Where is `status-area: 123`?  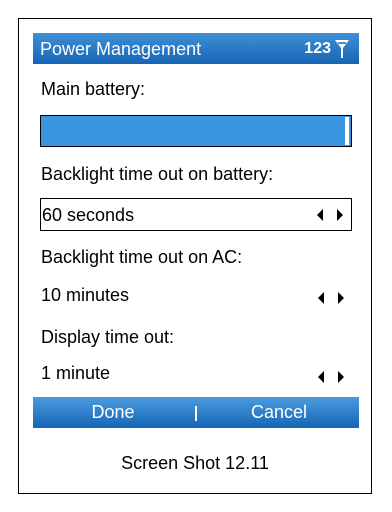
status-area: 123 is located at coordinates (326, 49).